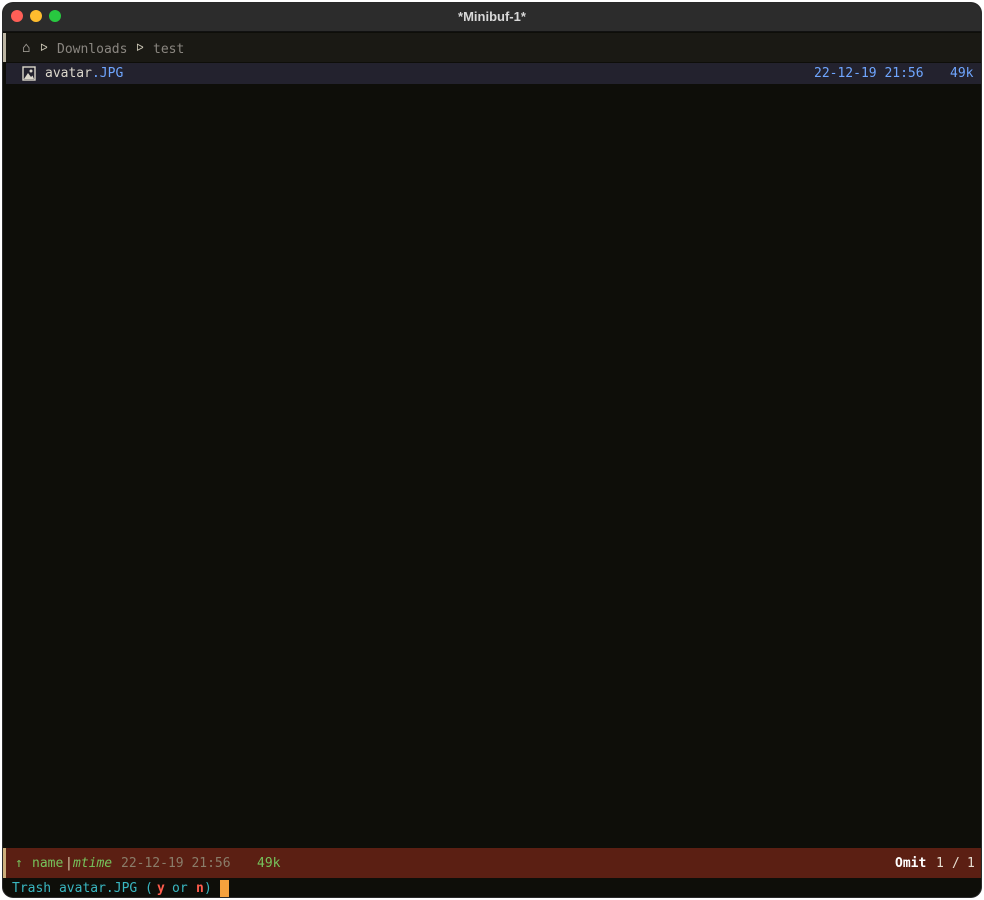  Describe the element at coordinates (161, 888) in the screenshot. I see `yes-key: y` at that location.